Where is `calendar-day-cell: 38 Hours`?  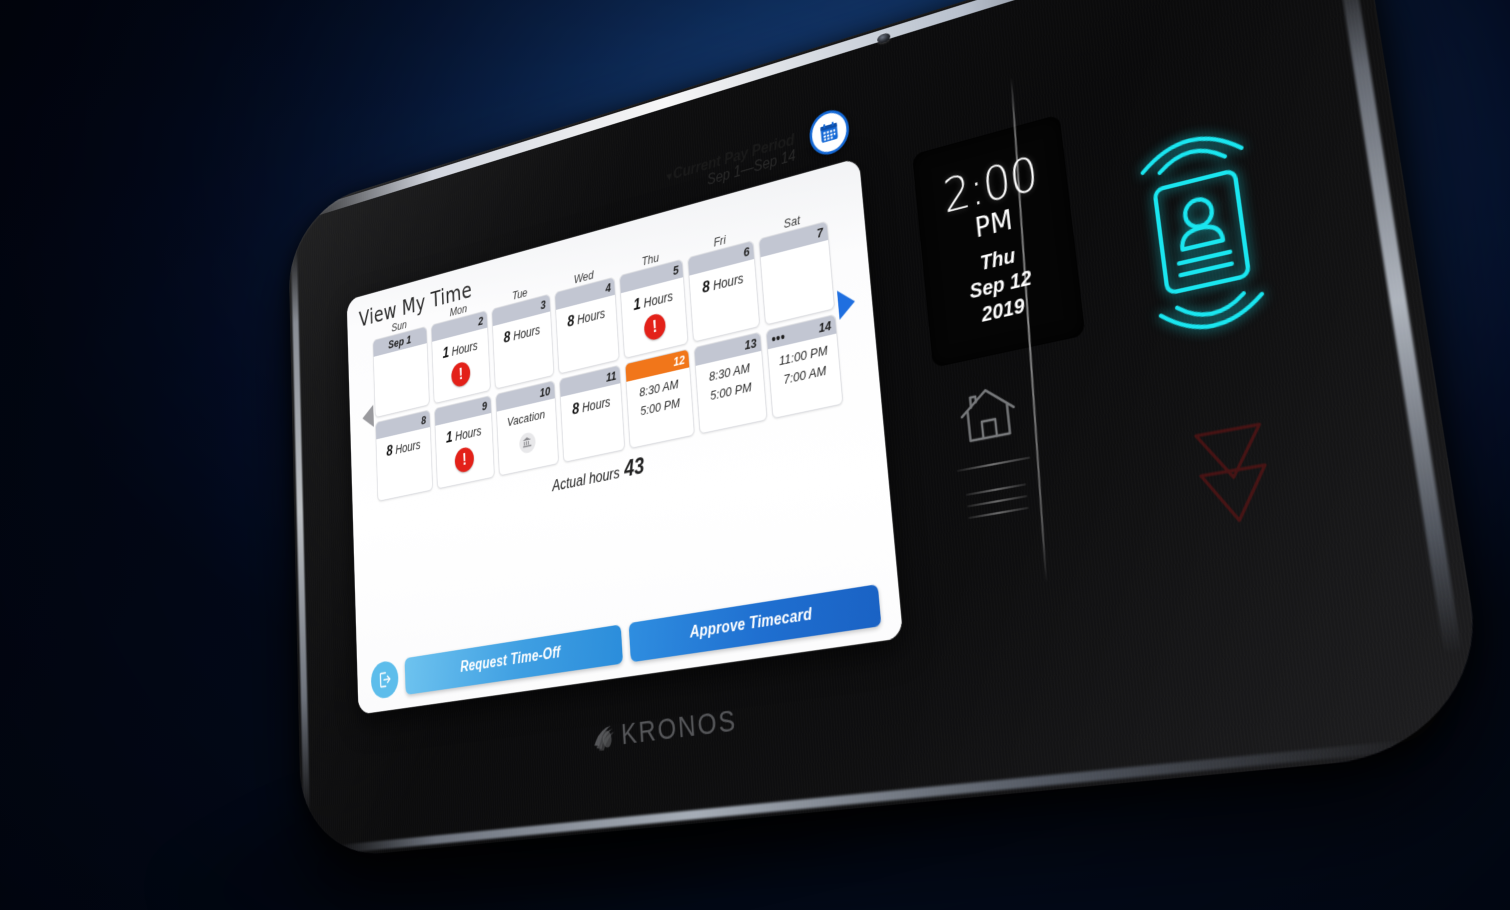 calendar-day-cell: 38 Hours is located at coordinates (523, 341).